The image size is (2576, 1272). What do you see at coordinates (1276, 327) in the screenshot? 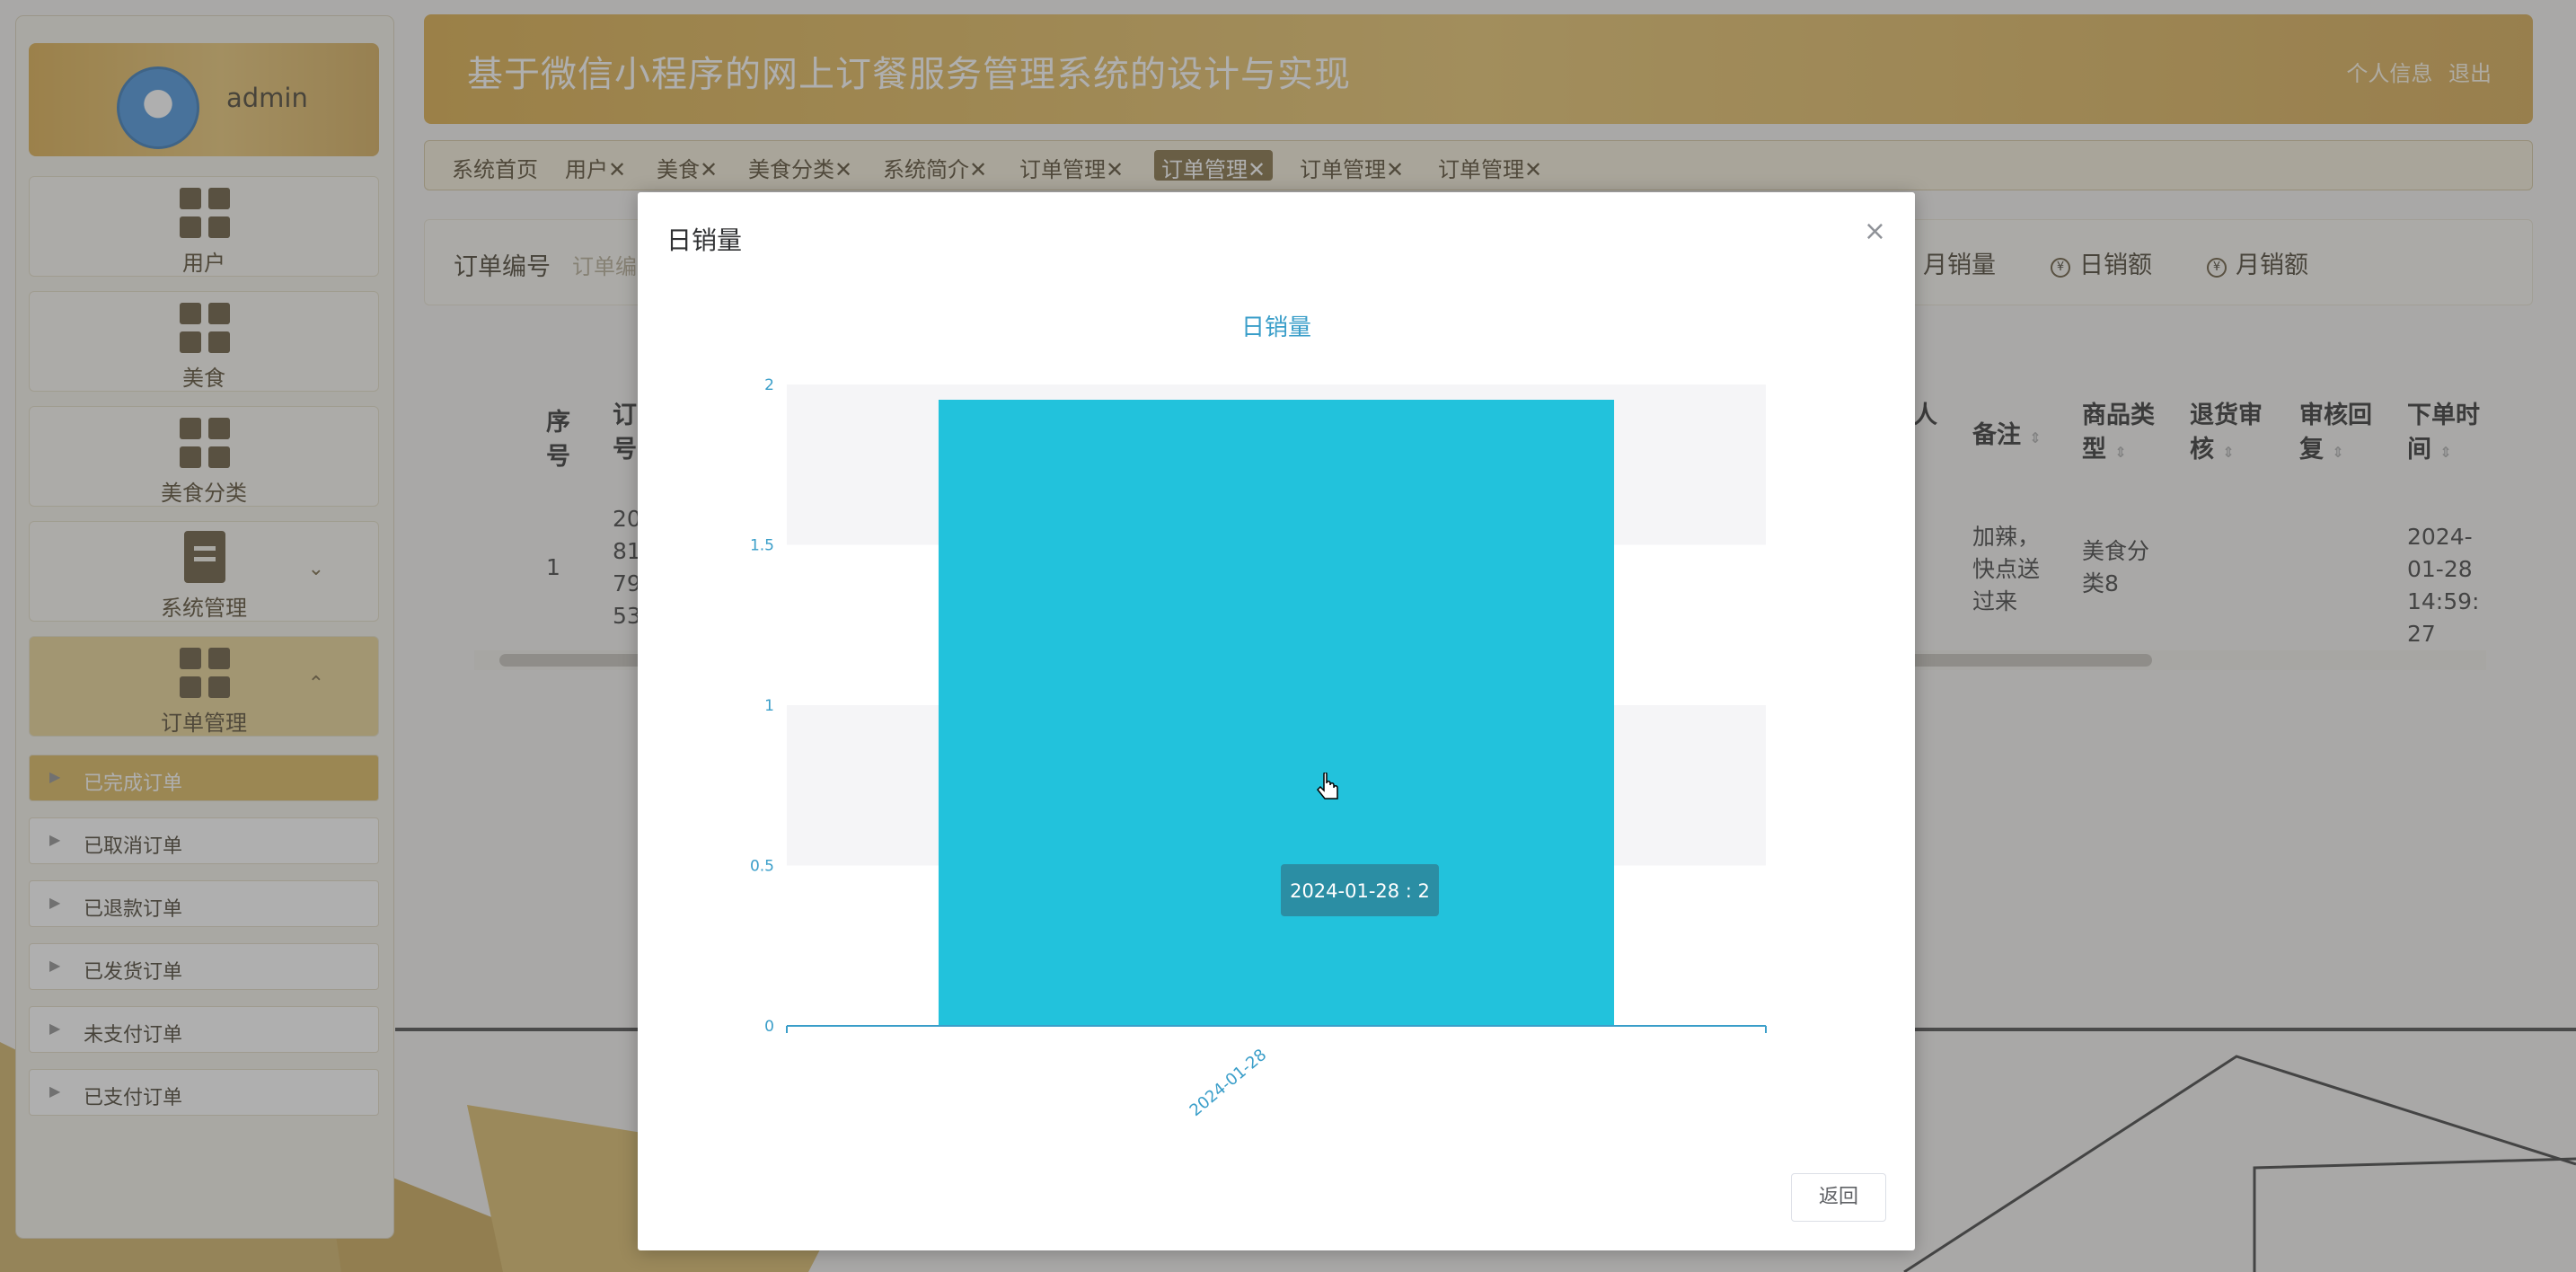
I see `chart-title: 日销量` at bounding box center [1276, 327].